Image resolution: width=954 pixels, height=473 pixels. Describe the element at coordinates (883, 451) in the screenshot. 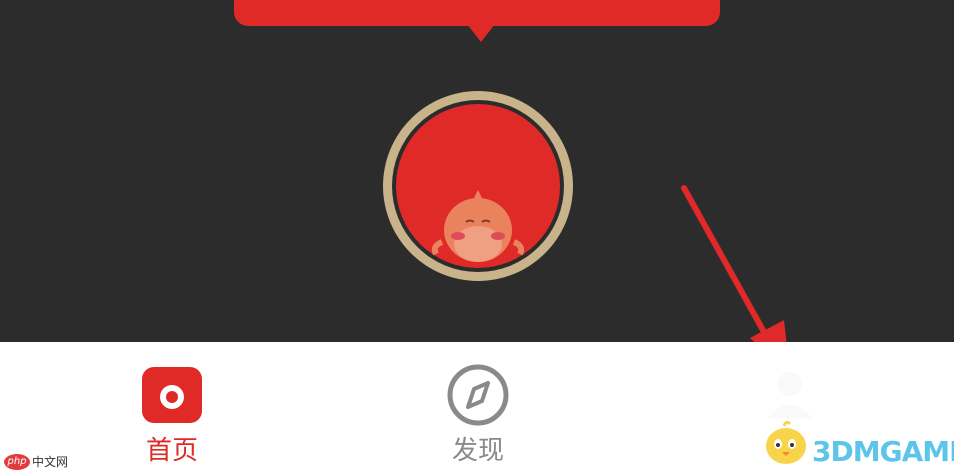

I see `watermark-3dmgame: 3DMGAME` at that location.